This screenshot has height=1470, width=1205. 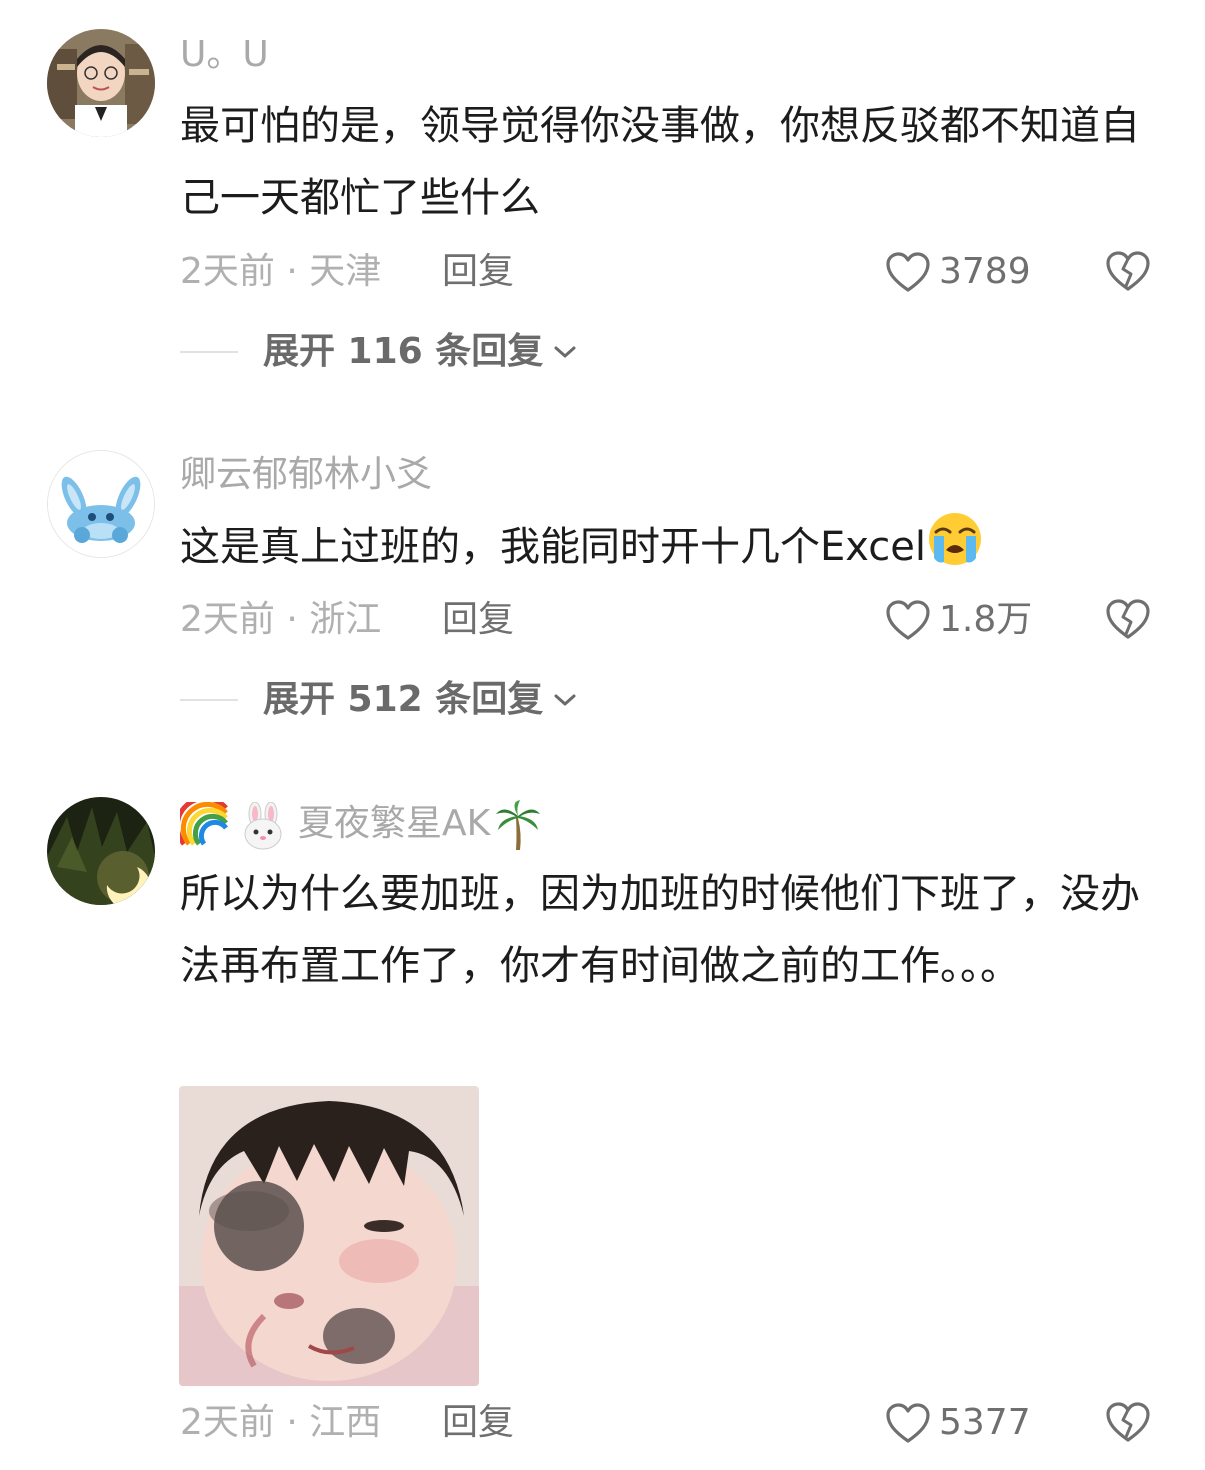 I want to click on username: 夏夜繁星AK, so click(x=394, y=823).